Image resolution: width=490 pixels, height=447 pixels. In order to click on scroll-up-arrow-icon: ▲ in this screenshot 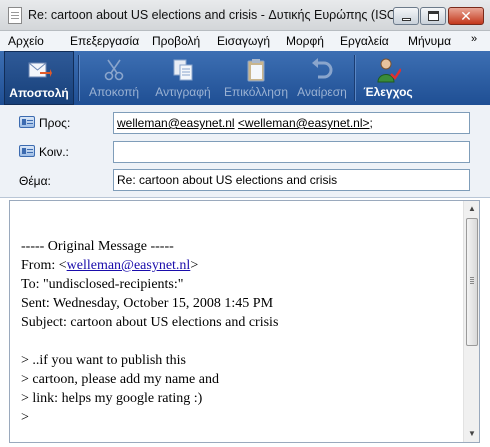, I will do `click(471, 209)`.